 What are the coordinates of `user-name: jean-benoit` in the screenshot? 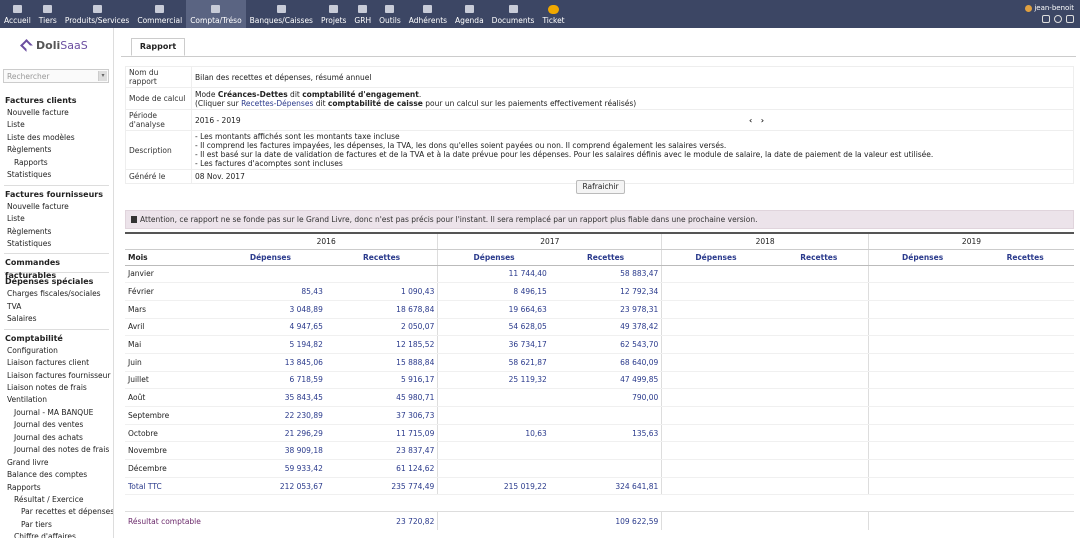 It's located at (1054, 8).